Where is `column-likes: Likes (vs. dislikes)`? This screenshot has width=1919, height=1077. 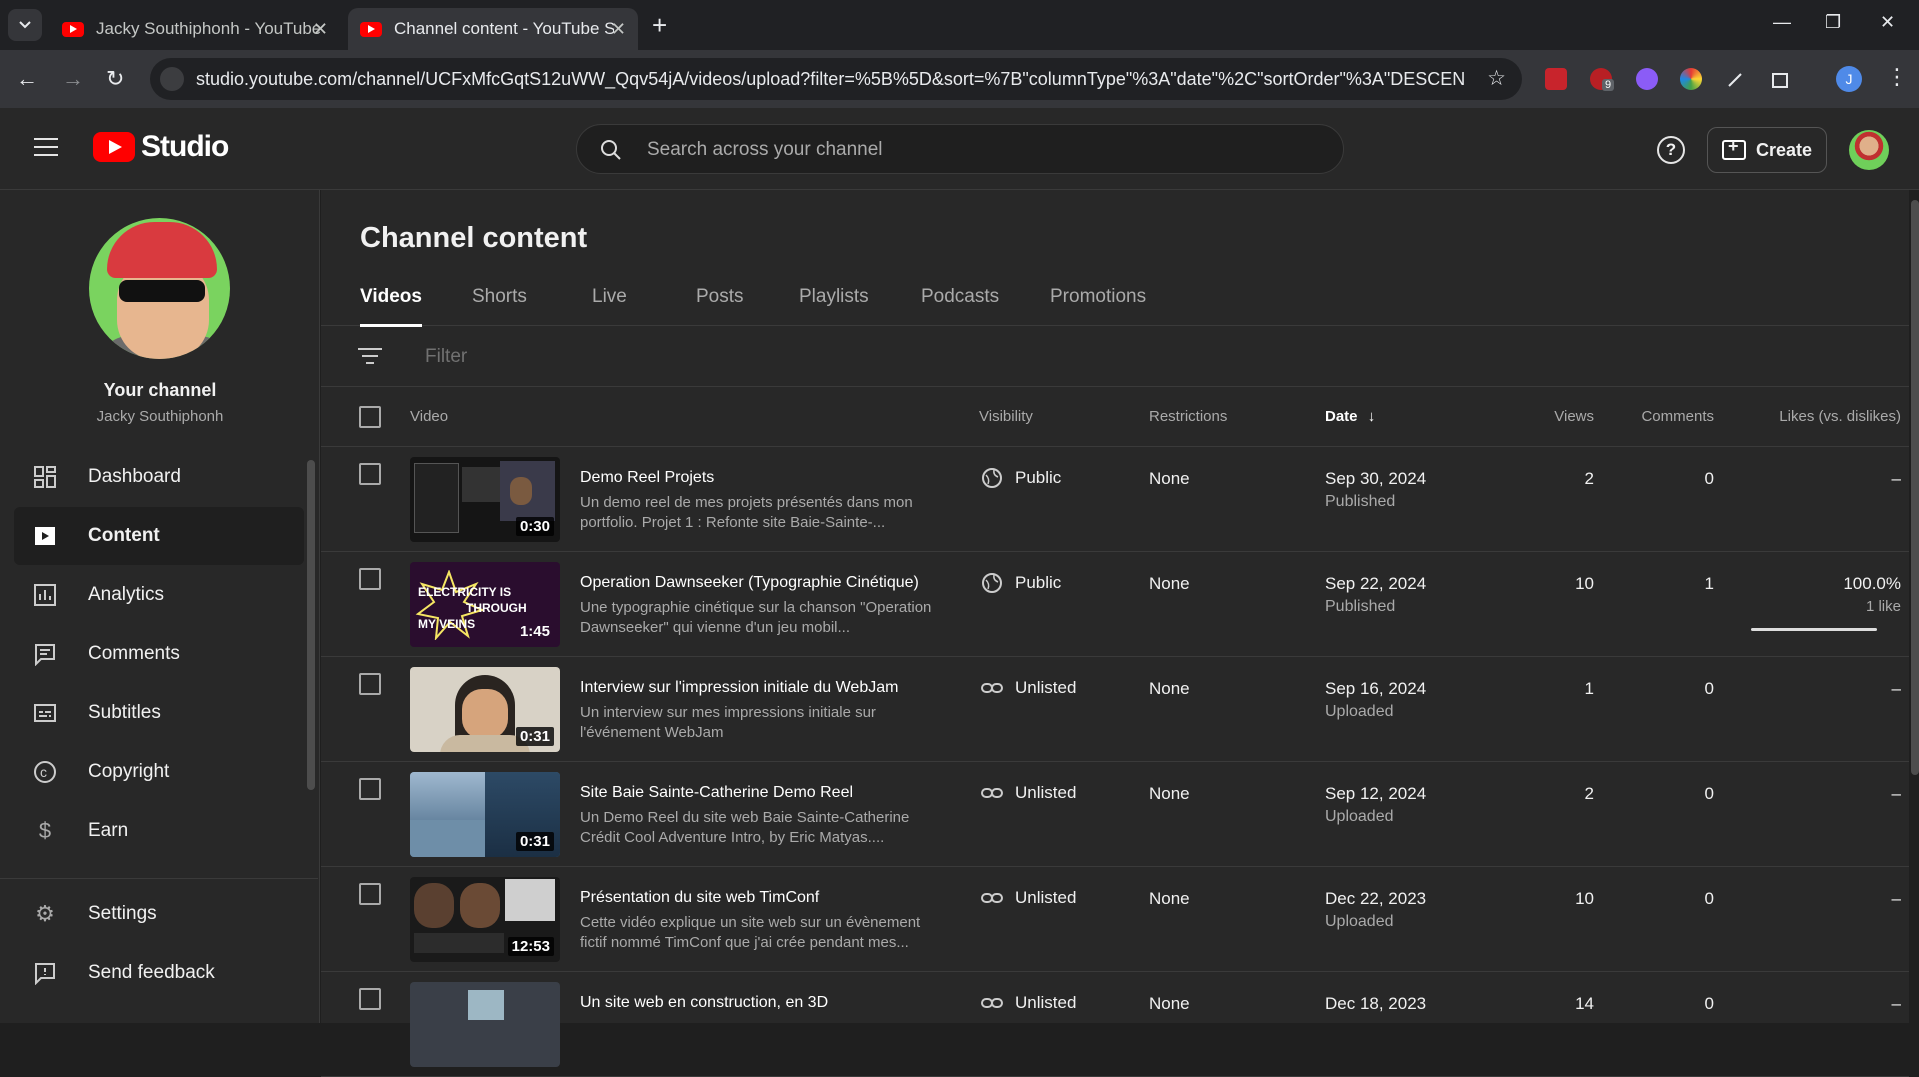
column-likes: Likes (vs. dislikes) is located at coordinates (1821, 416).